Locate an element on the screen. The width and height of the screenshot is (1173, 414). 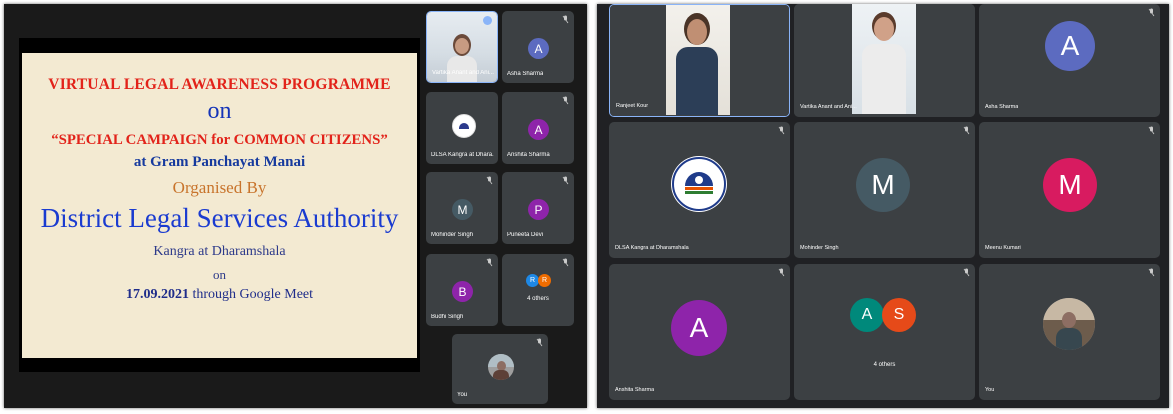
slide-date-line: 17.09.2021 through Google Meet is located at coordinates (219, 295).